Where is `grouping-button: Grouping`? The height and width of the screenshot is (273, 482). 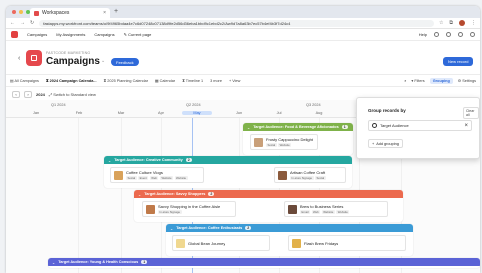 grouping-button: Grouping is located at coordinates (441, 80).